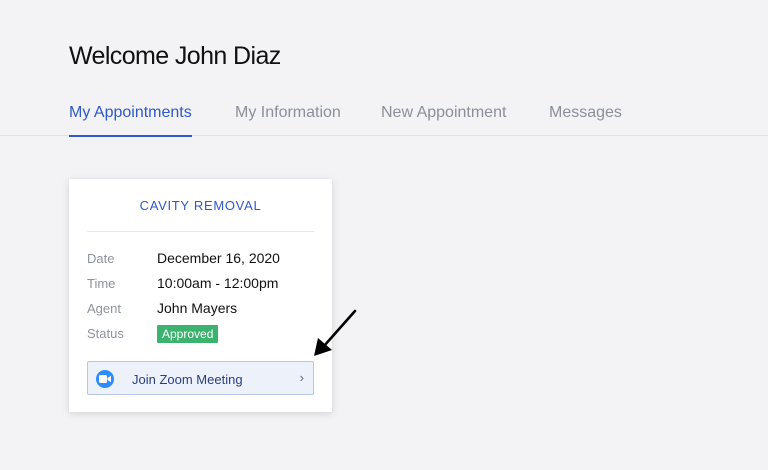 Image resolution: width=768 pixels, height=470 pixels. Describe the element at coordinates (130, 120) in the screenshot. I see `tab-my-appointments: My Appointments` at that location.